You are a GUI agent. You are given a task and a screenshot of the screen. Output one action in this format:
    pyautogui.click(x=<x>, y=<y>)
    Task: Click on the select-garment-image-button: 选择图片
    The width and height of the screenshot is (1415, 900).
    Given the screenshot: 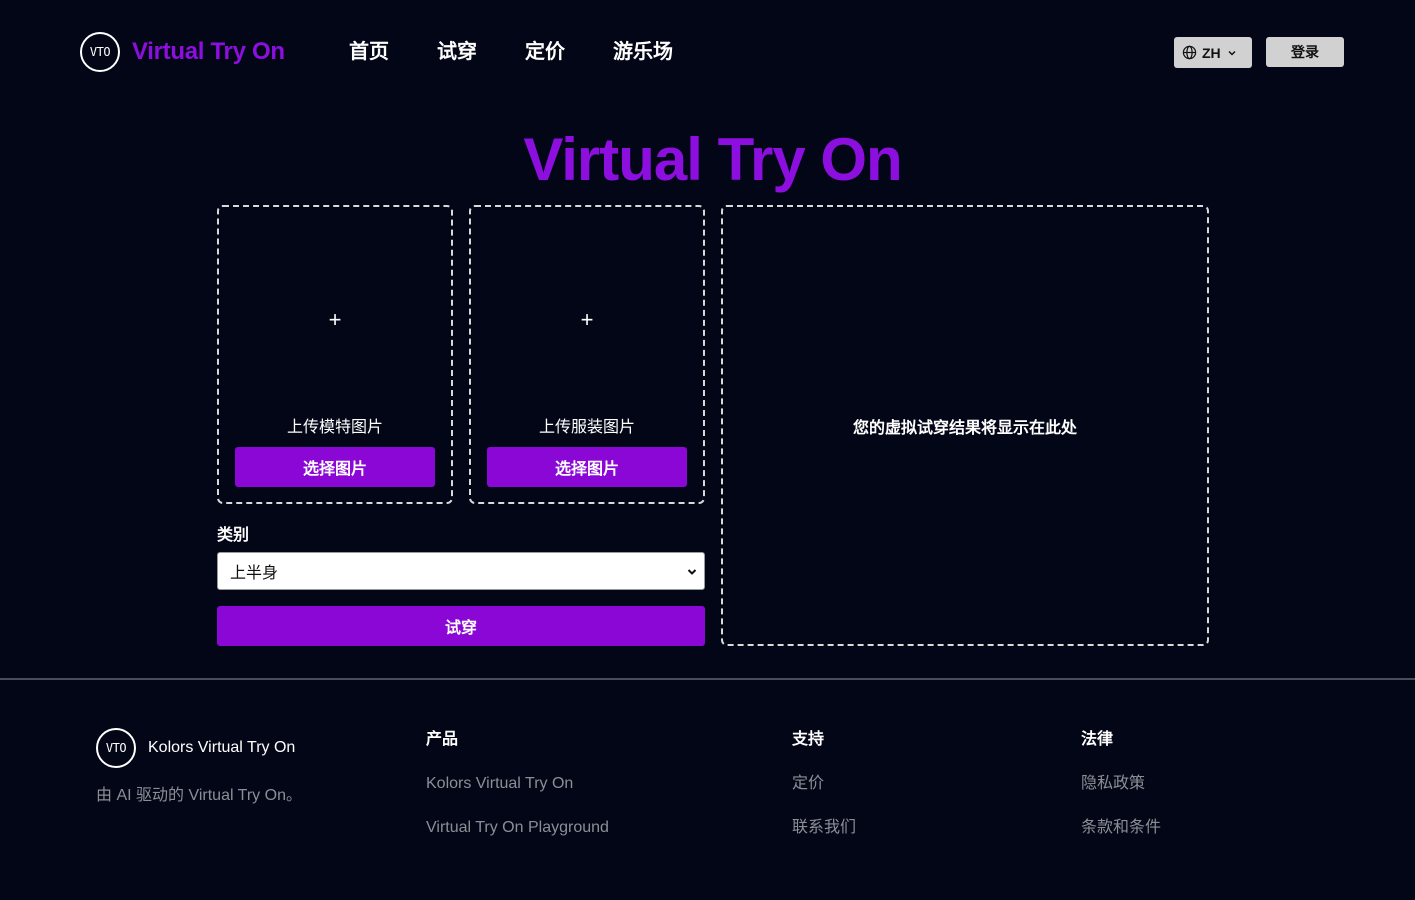 What is the action you would take?
    pyautogui.click(x=587, y=467)
    